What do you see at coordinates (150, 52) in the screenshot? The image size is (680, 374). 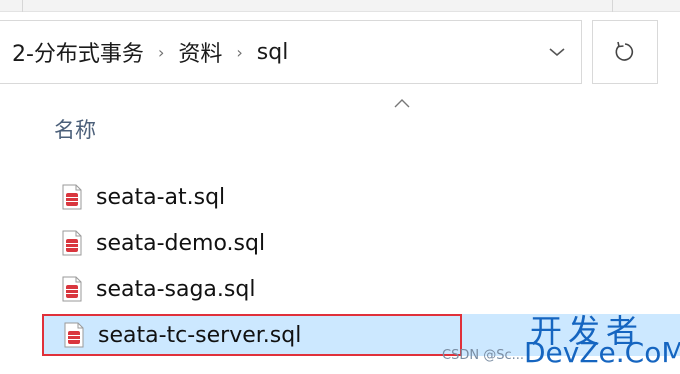 I see `breadcrumb: 2-分布式事务 › 资料 › sql` at bounding box center [150, 52].